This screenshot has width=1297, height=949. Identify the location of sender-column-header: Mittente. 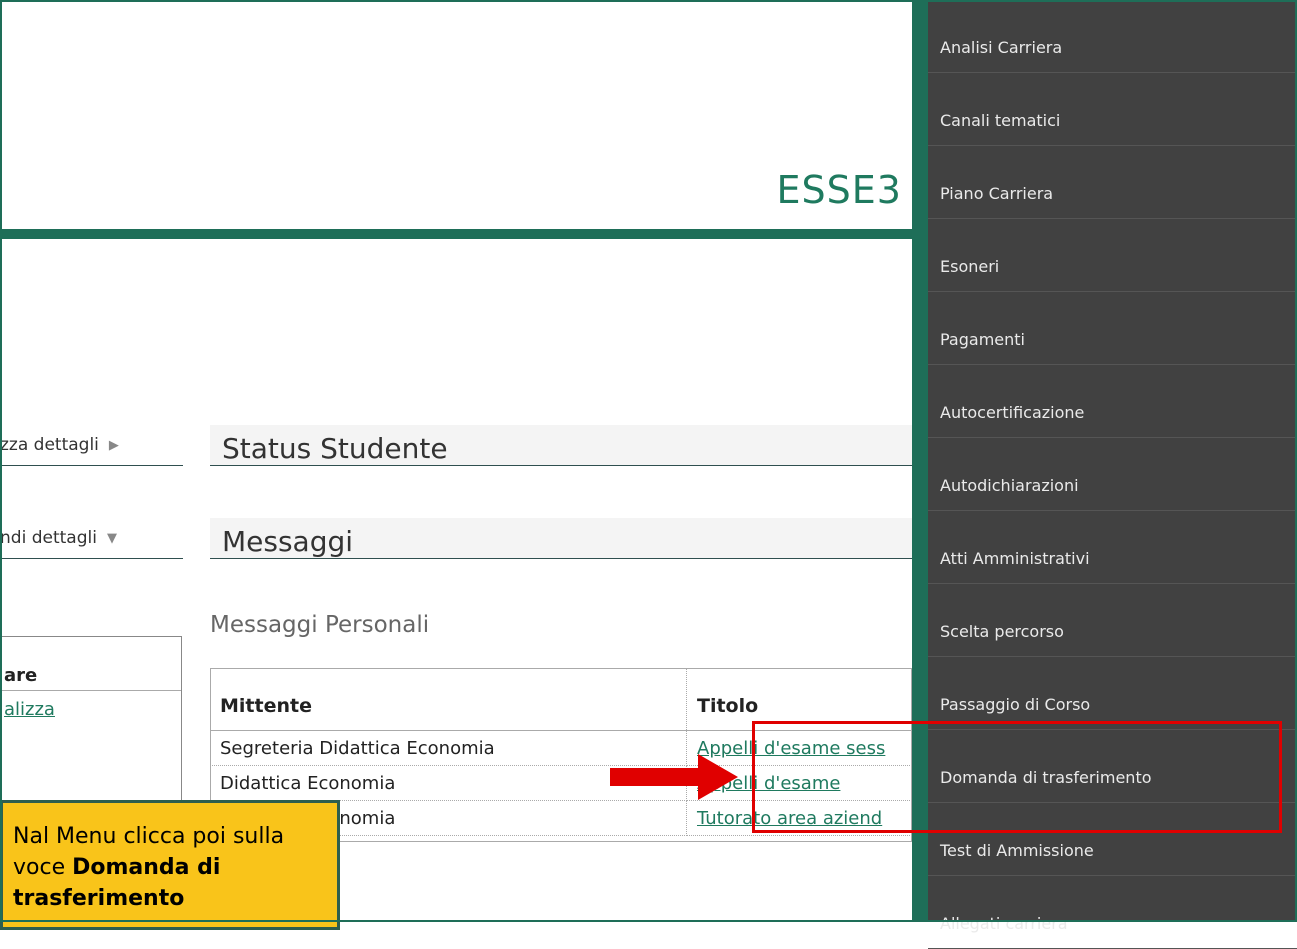
(448, 699).